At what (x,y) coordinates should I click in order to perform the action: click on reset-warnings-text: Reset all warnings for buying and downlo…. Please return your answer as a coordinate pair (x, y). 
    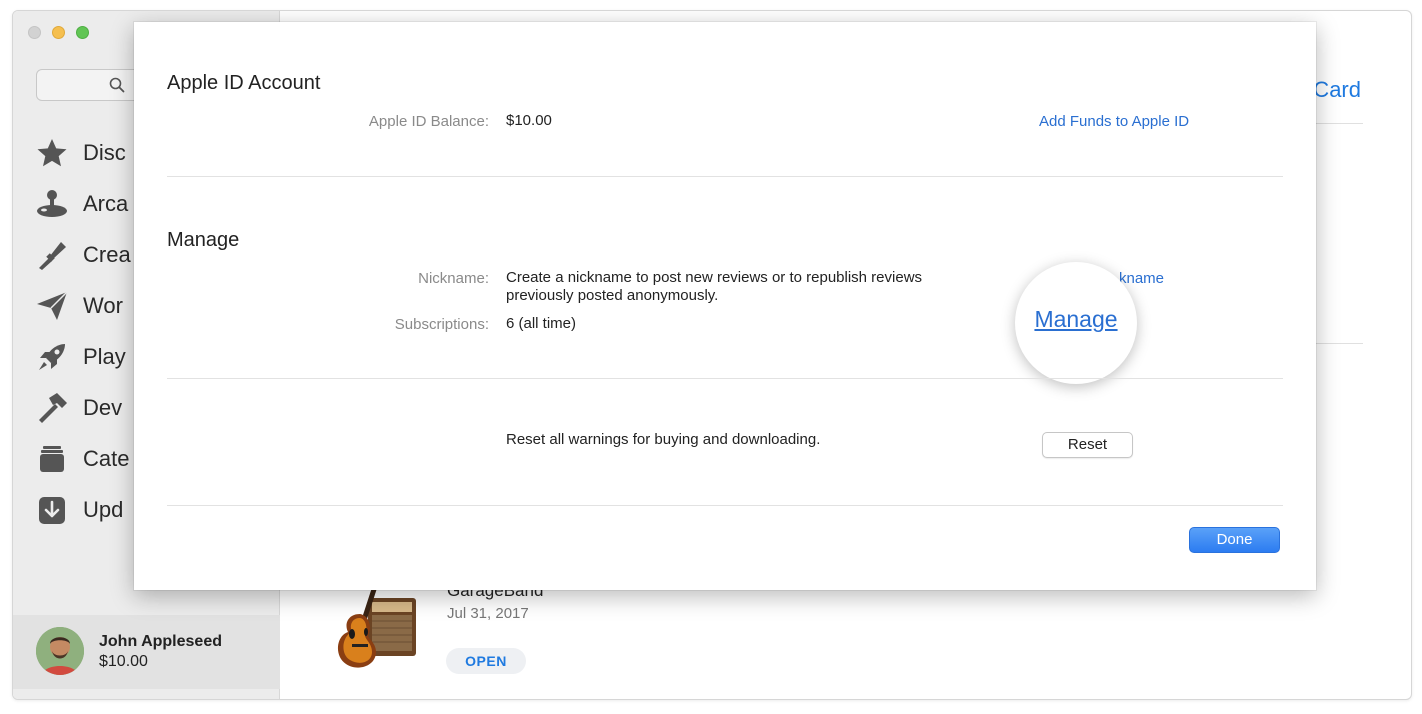
    Looking at the image, I should click on (663, 439).